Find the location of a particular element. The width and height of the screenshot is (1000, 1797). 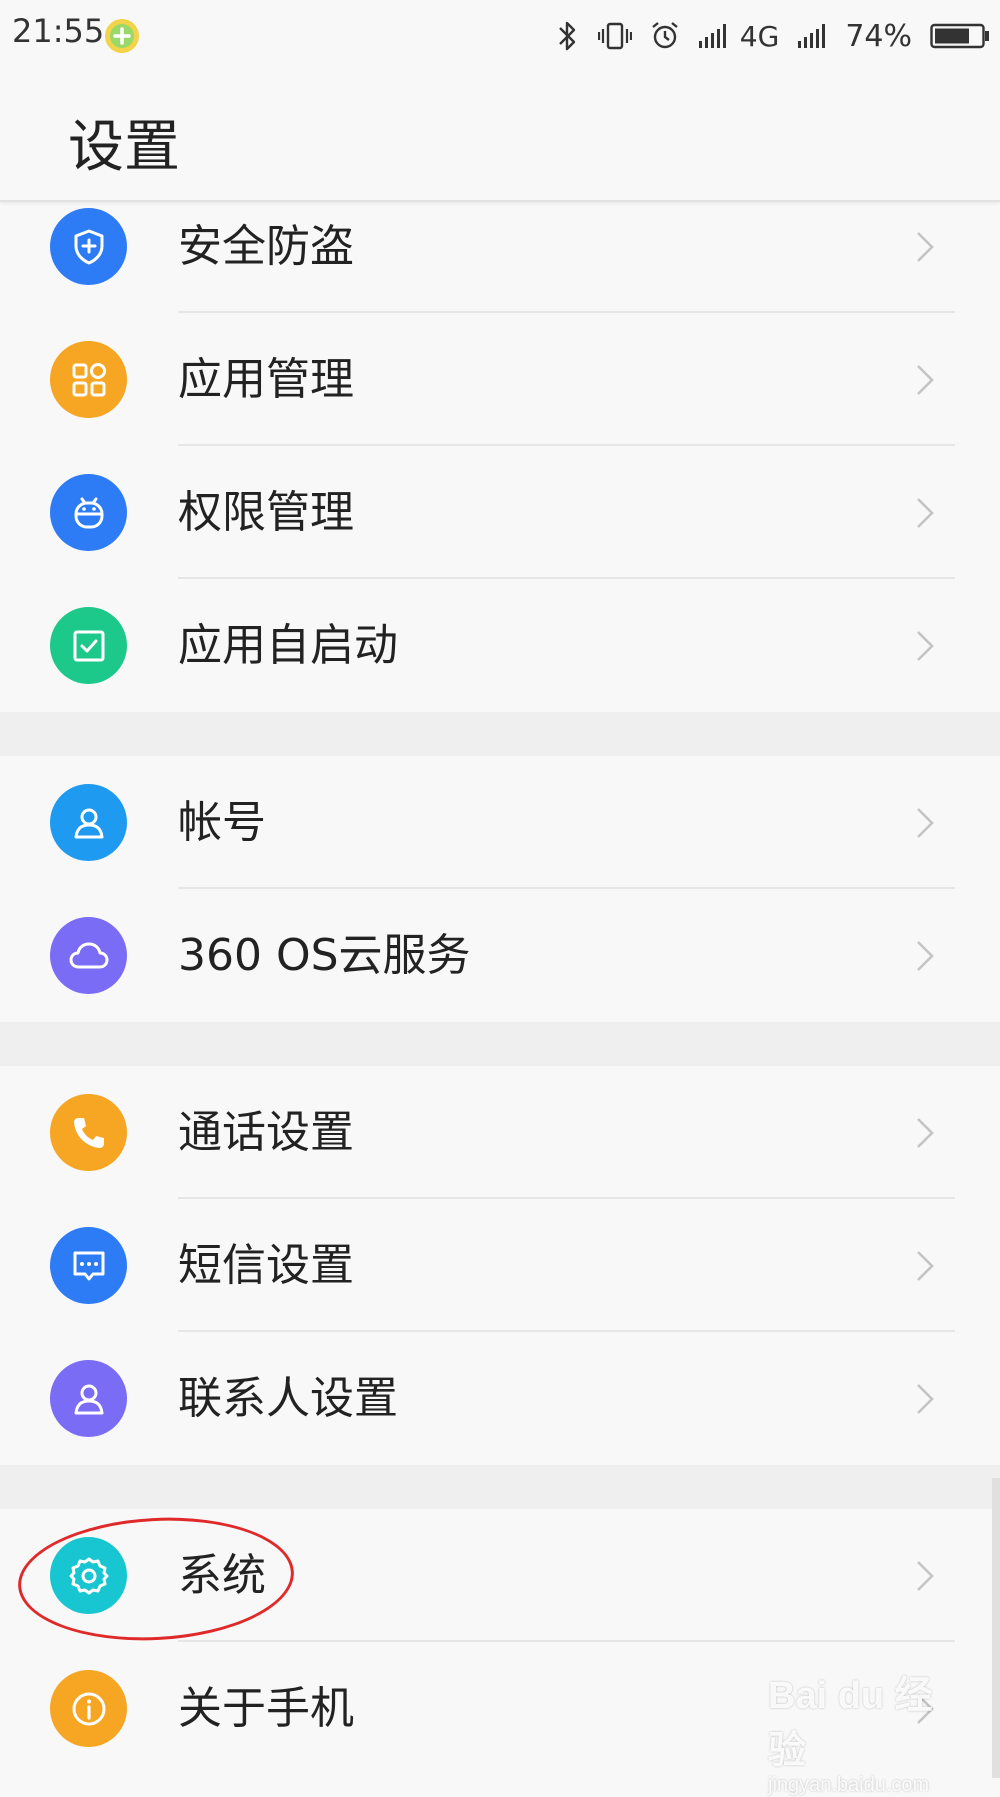

settings-item-call-settings: 通话设置 is located at coordinates (500, 1132).